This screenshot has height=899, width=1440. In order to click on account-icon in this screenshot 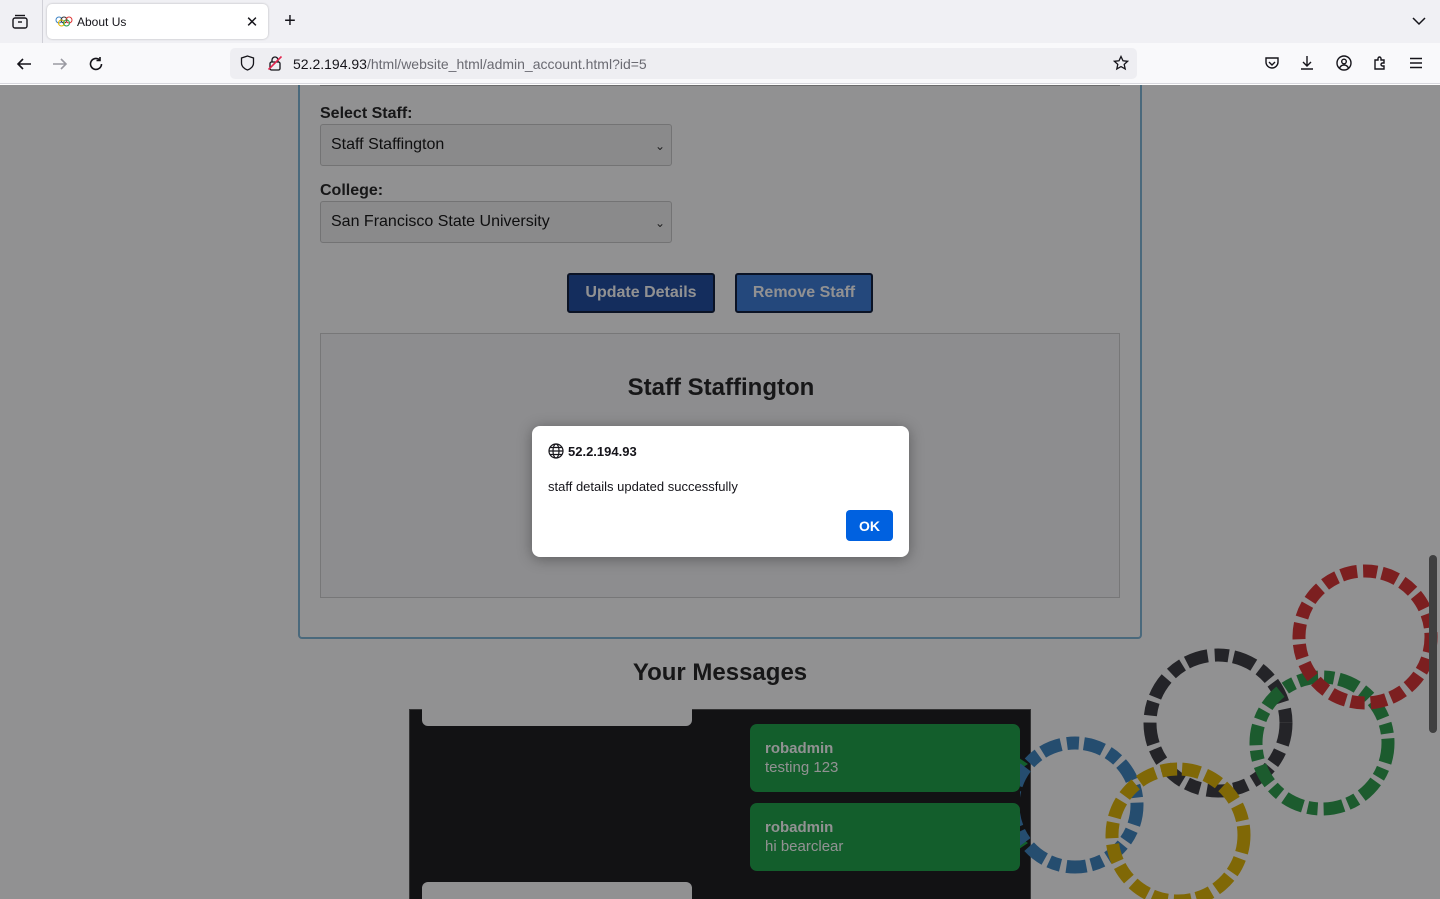, I will do `click(1344, 63)`.